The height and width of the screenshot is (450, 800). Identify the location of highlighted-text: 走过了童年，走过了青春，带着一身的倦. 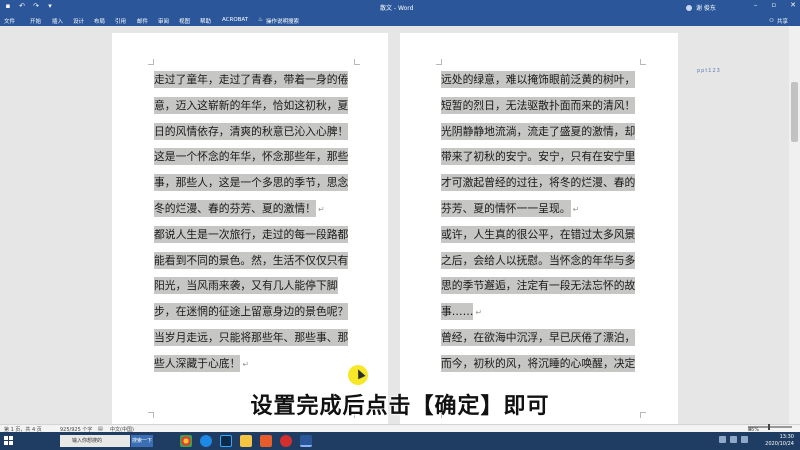
(251, 79).